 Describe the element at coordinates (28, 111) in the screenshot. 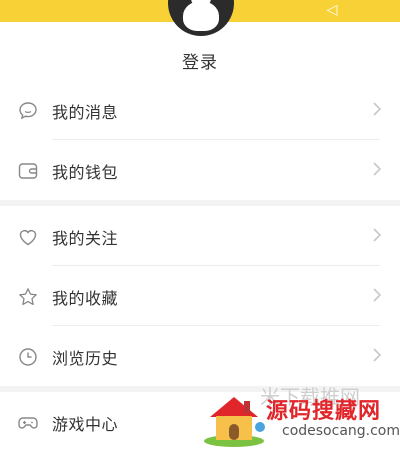

I see `message-icon` at that location.